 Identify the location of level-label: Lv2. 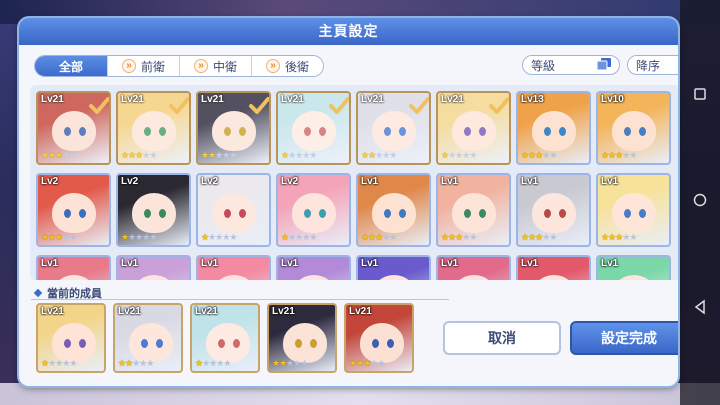
(290, 181).